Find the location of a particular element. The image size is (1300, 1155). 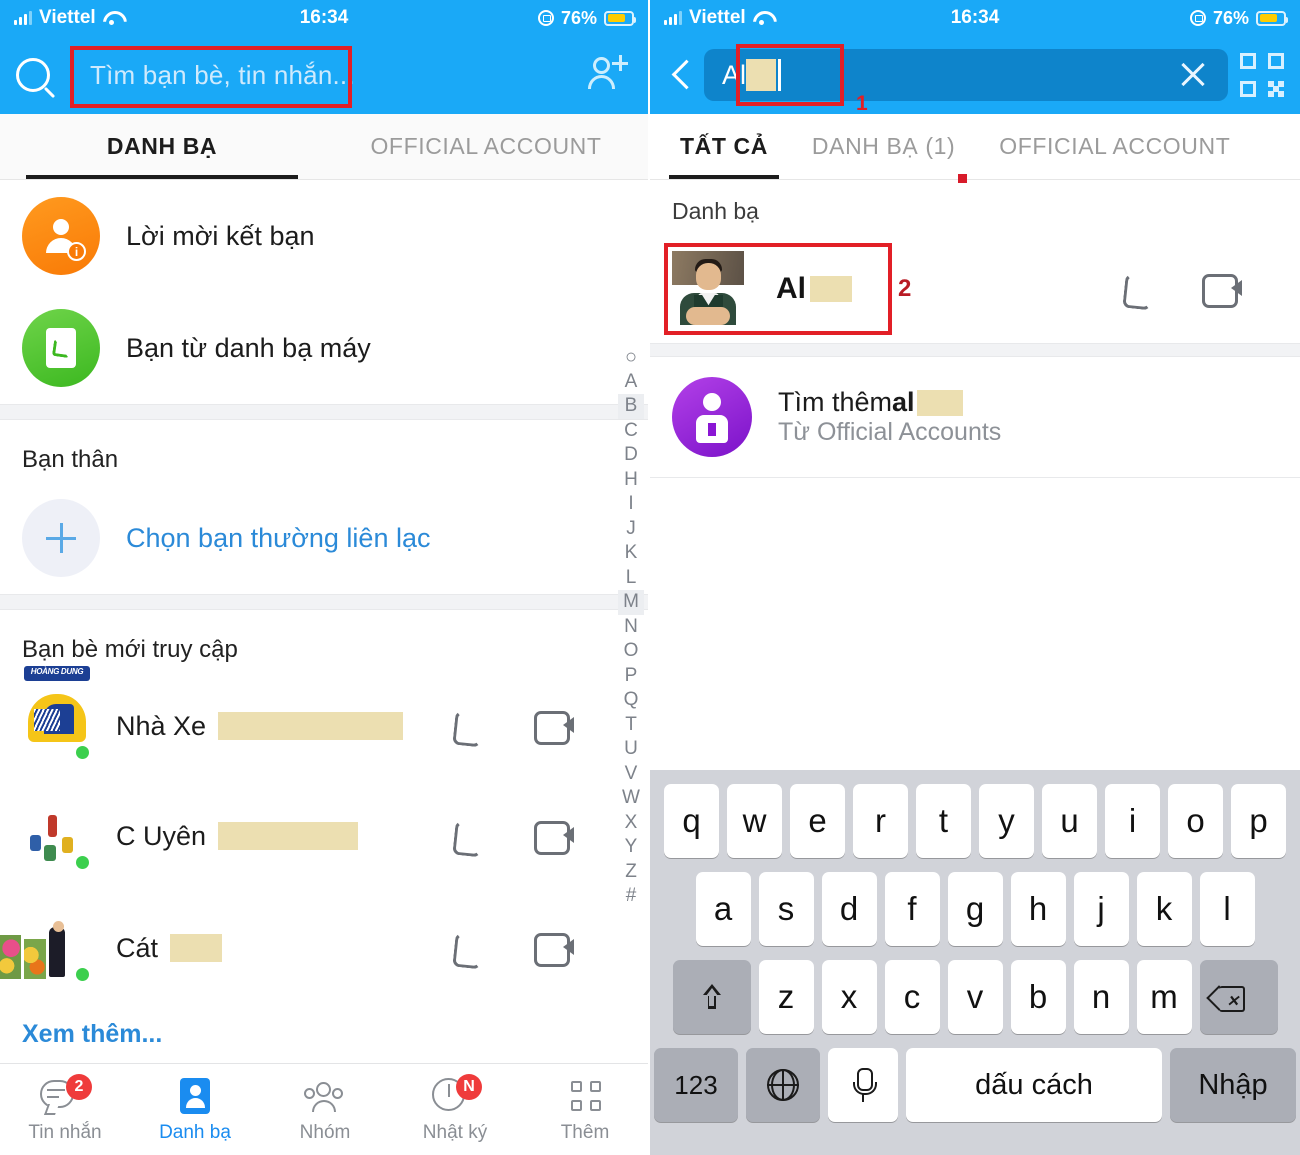

index-letter: V is located at coordinates (631, 774).